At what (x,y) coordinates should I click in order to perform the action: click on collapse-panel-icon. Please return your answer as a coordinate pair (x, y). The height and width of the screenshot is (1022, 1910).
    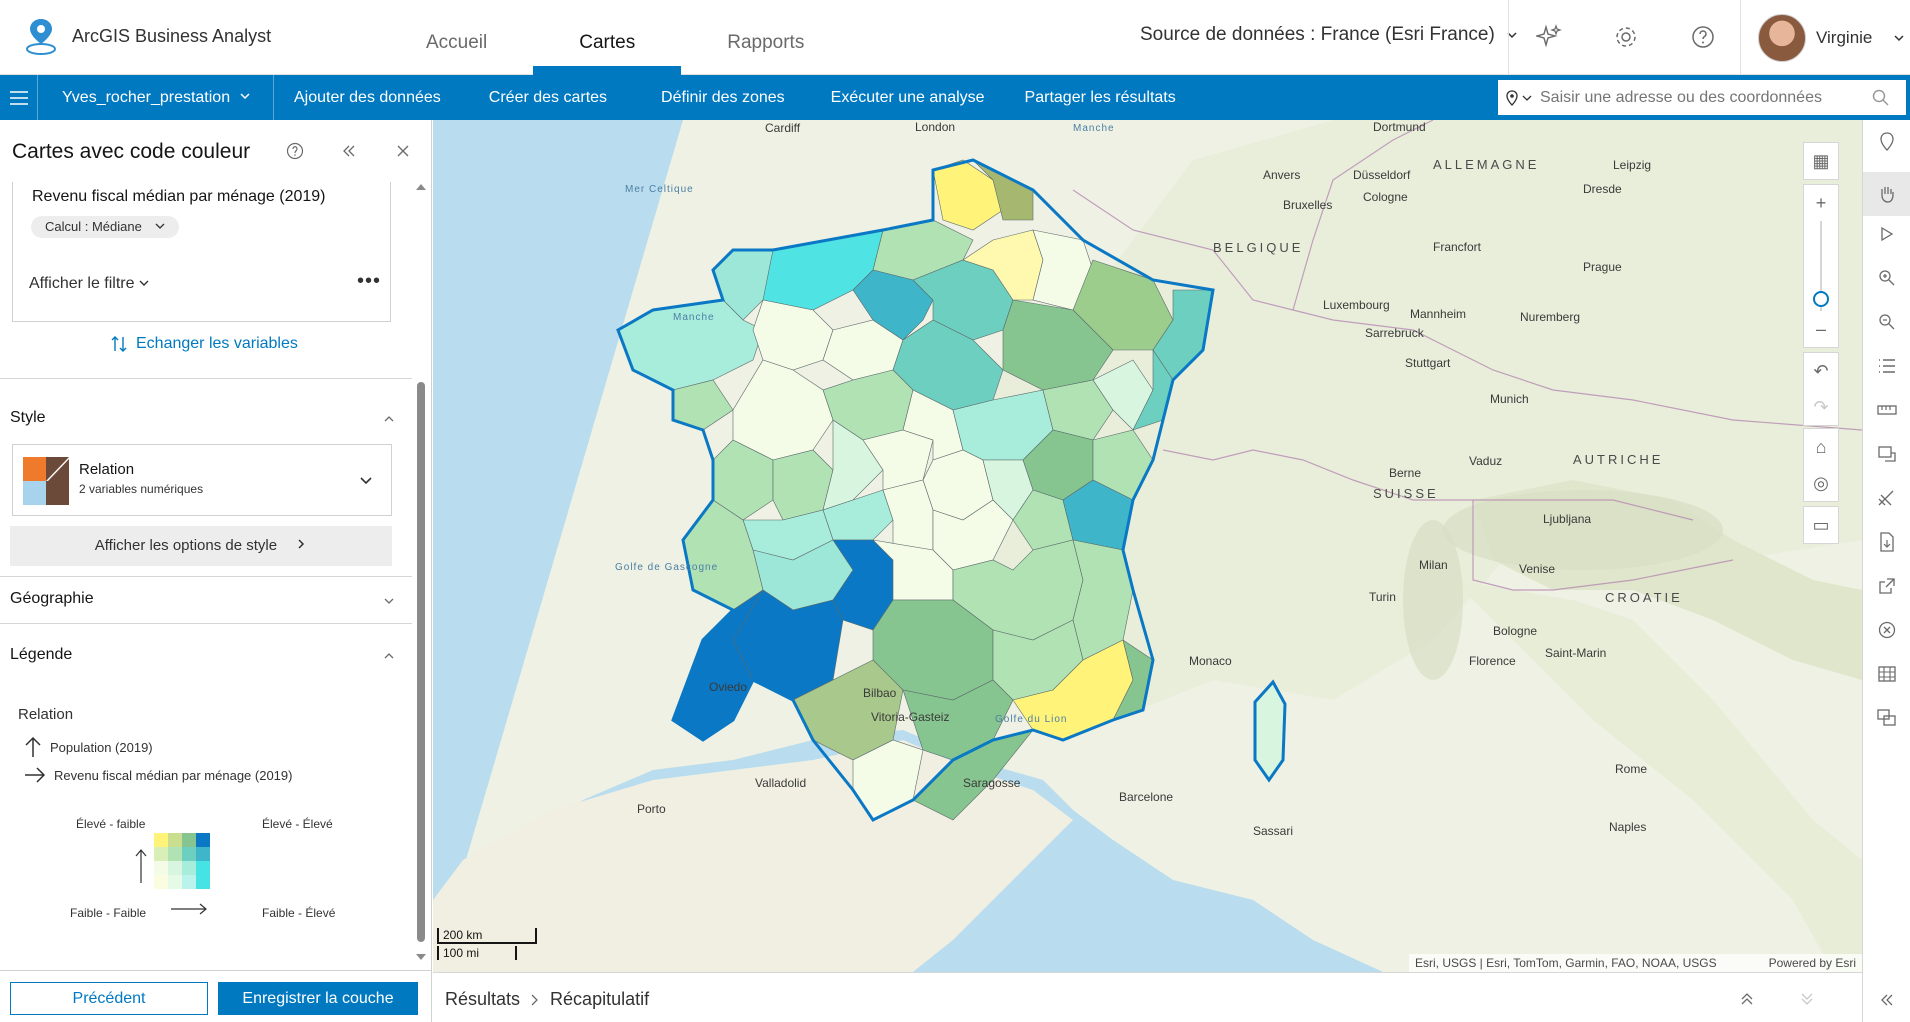
    Looking at the image, I should click on (349, 151).